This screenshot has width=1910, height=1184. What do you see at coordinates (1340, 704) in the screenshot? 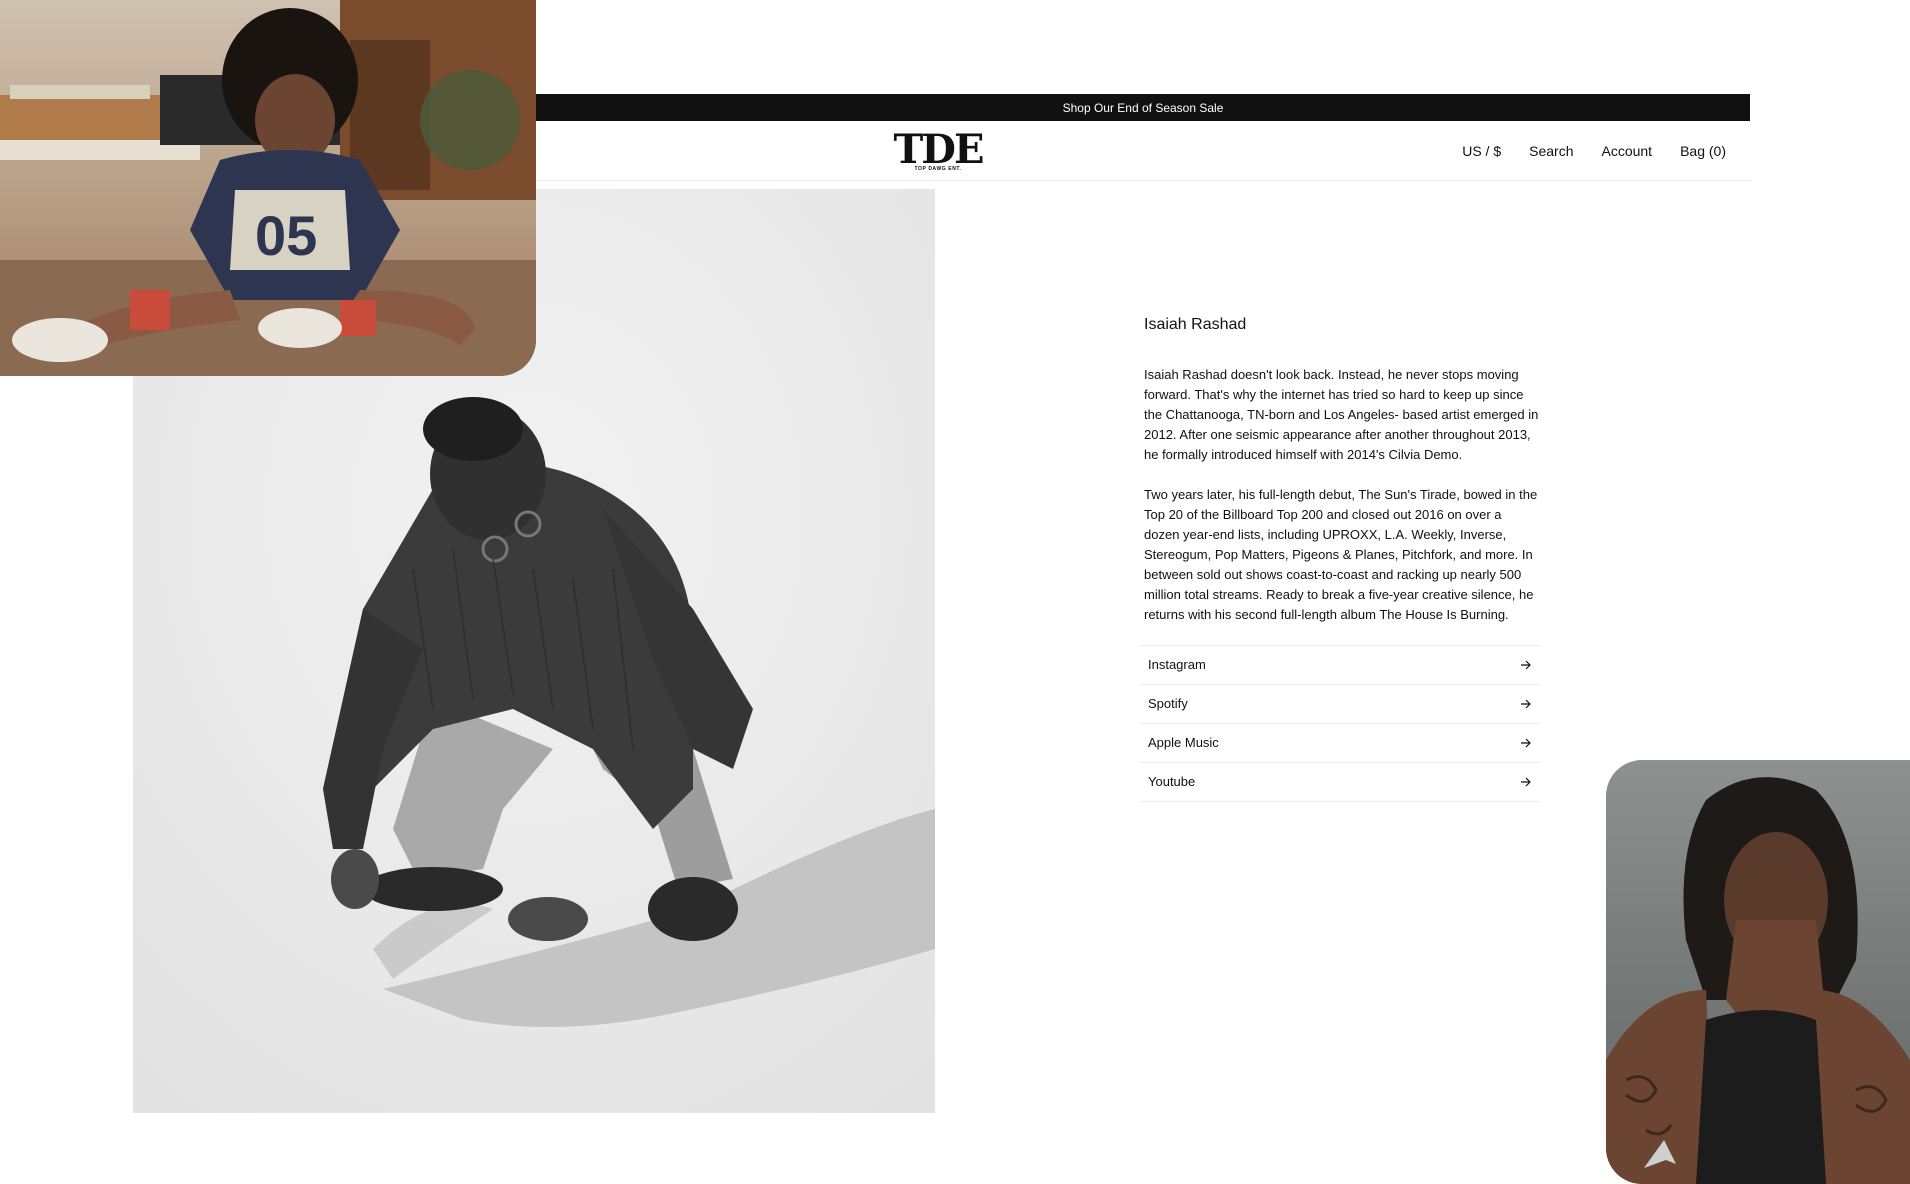
I see `link-spotify: Spotify` at bounding box center [1340, 704].